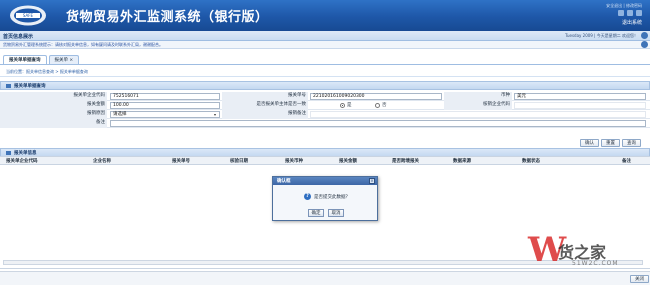 This screenshot has width=650, height=293. What do you see at coordinates (120, 114) in the screenshot?
I see `reason-value: 请选择` at bounding box center [120, 114].